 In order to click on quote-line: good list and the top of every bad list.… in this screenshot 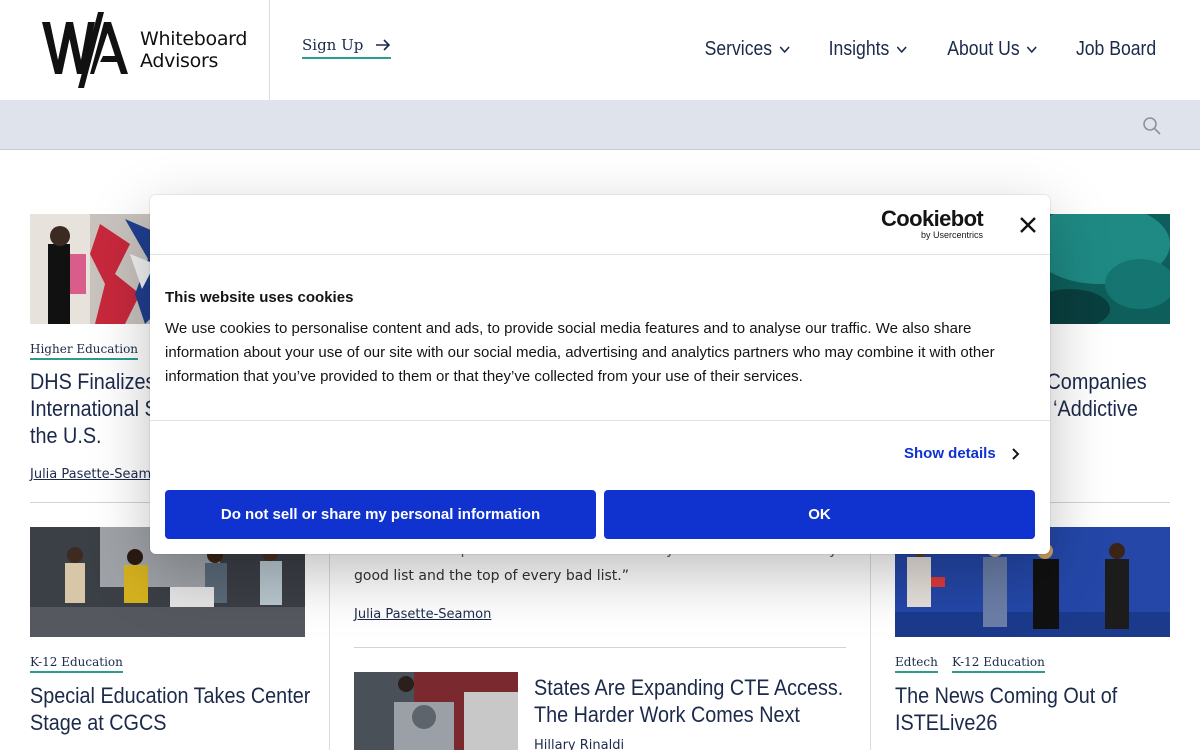, I will do `click(491, 576)`.